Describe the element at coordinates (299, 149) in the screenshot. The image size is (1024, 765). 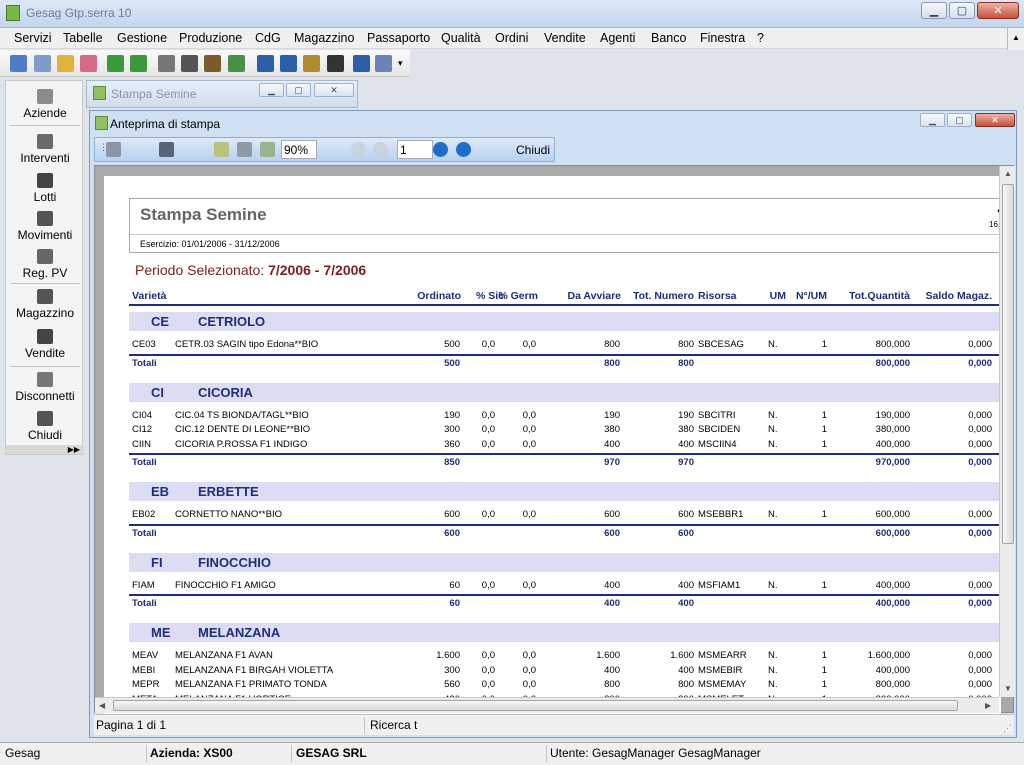
I see `zoom-field: 90%` at that location.